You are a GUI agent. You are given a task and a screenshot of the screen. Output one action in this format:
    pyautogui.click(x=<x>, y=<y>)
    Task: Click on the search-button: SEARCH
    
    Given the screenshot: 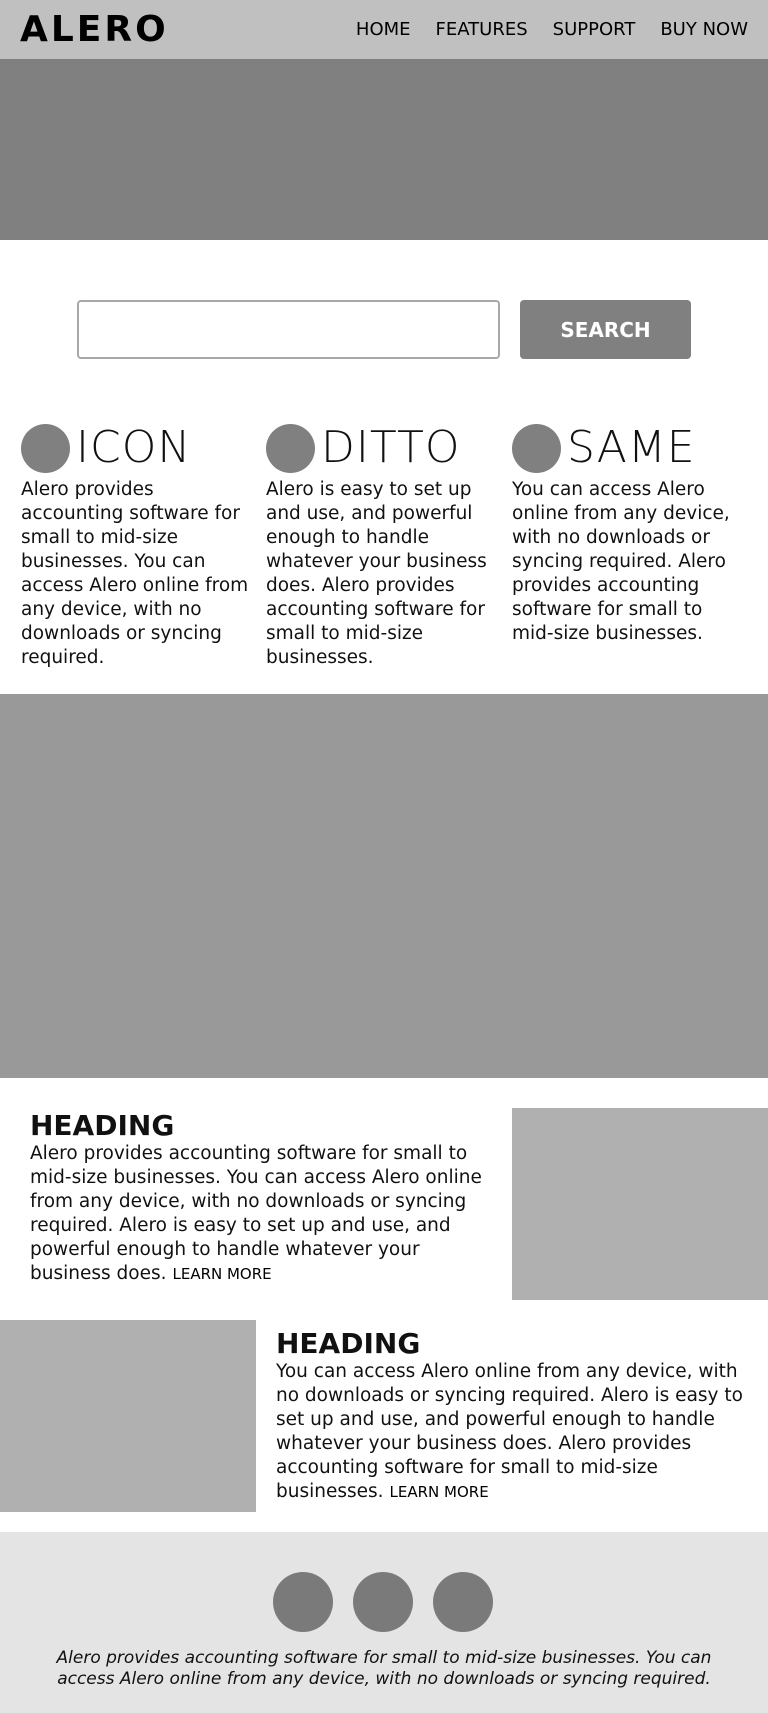 What is the action you would take?
    pyautogui.click(x=605, y=329)
    